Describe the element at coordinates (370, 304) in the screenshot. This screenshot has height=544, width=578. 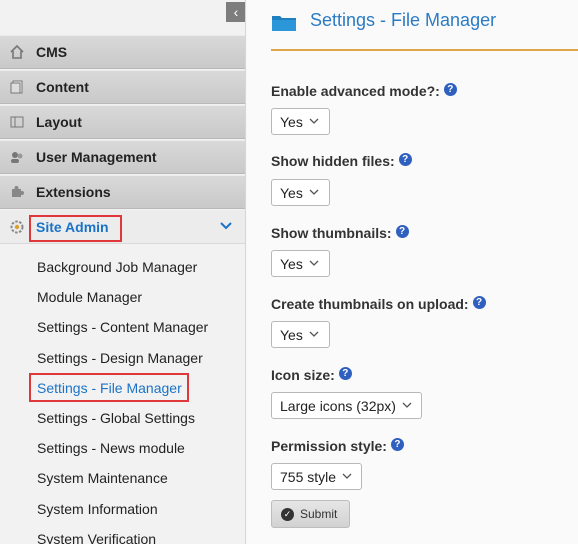
I see `label-text: Create thumbnails on upload:` at that location.